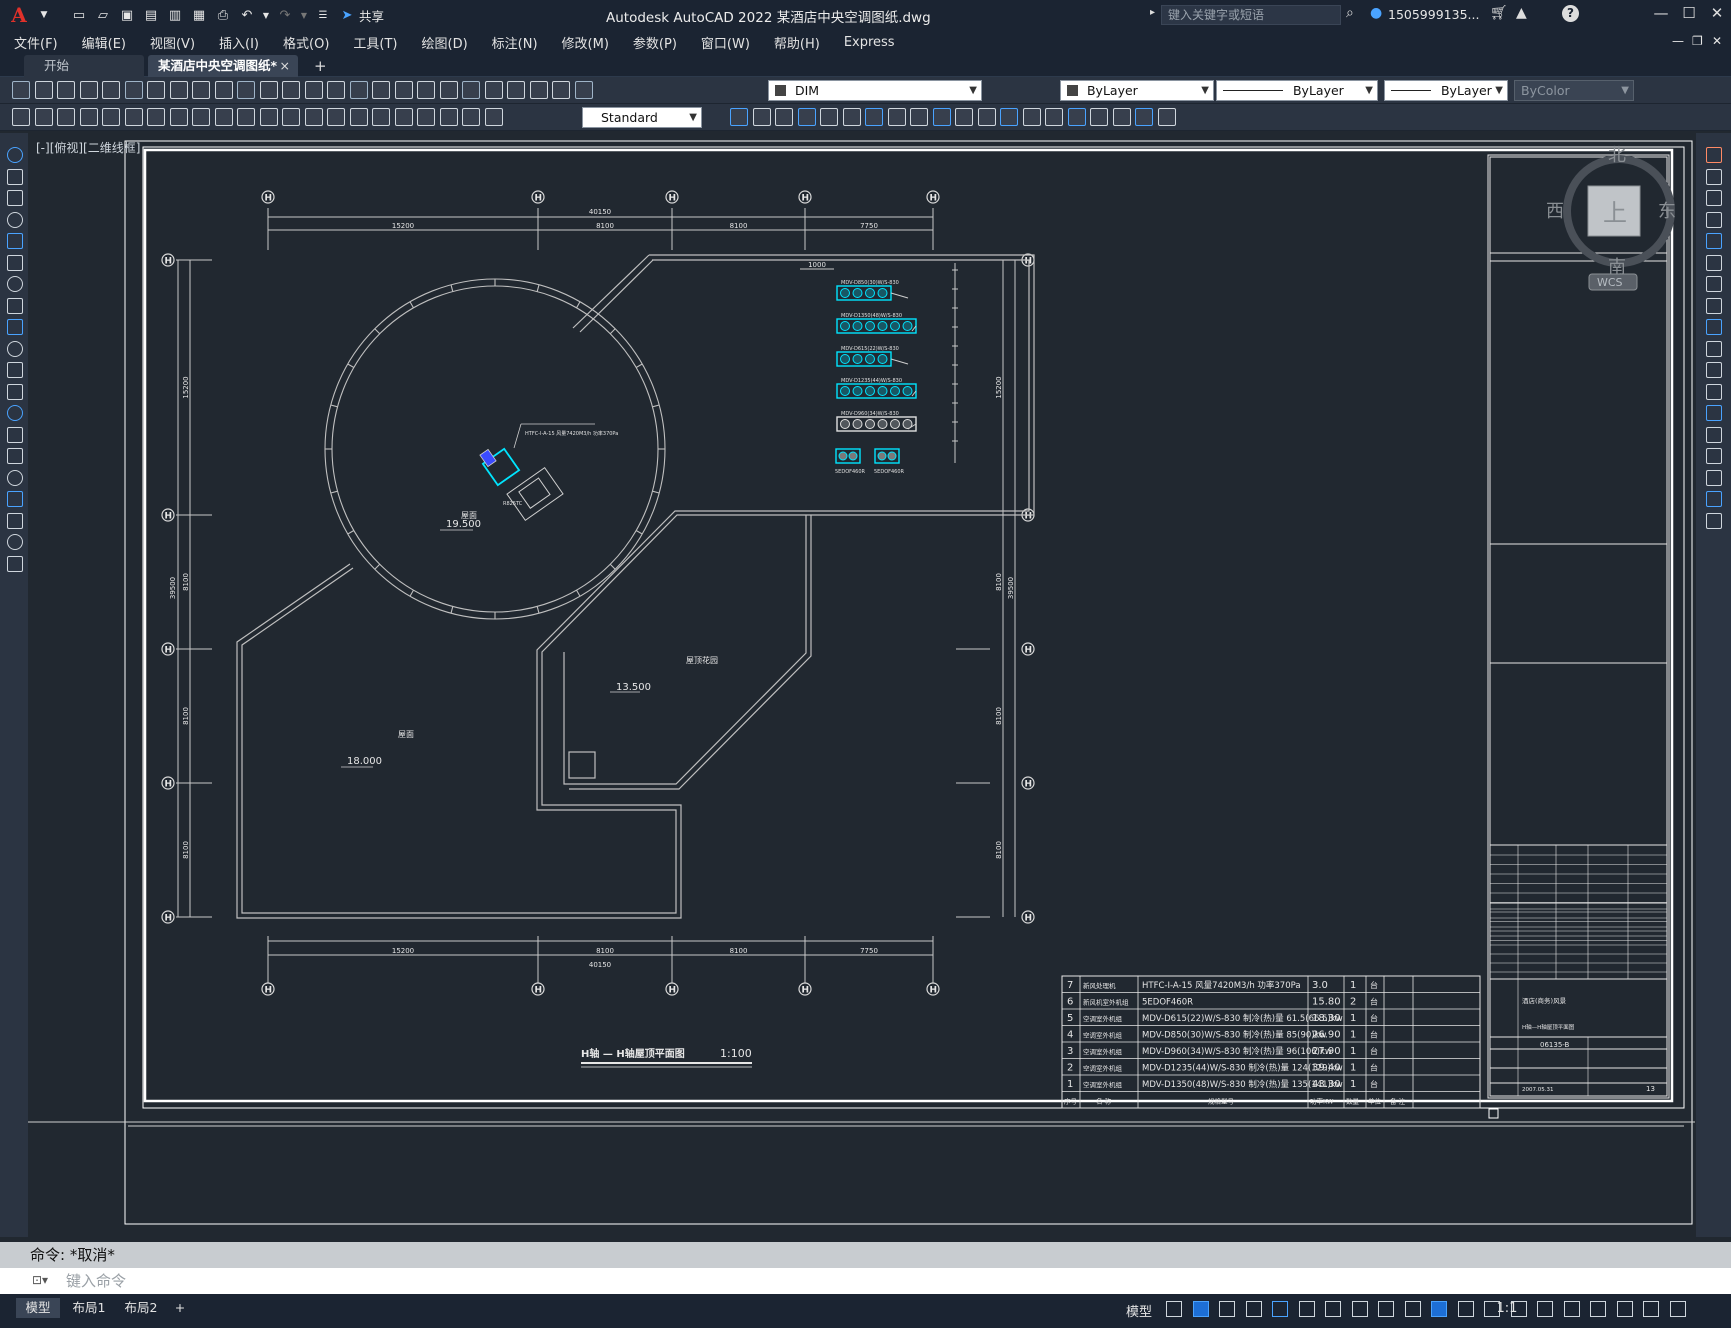  Describe the element at coordinates (201, 90) in the screenshot. I see `paste-icon` at that location.